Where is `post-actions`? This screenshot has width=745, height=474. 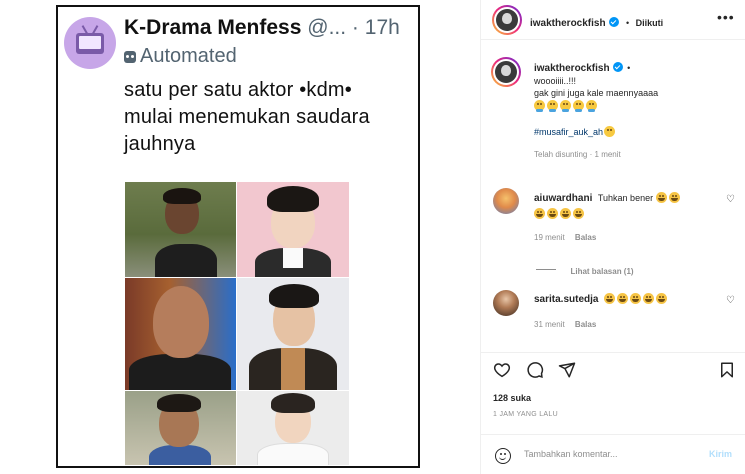 post-actions is located at coordinates (613, 366).